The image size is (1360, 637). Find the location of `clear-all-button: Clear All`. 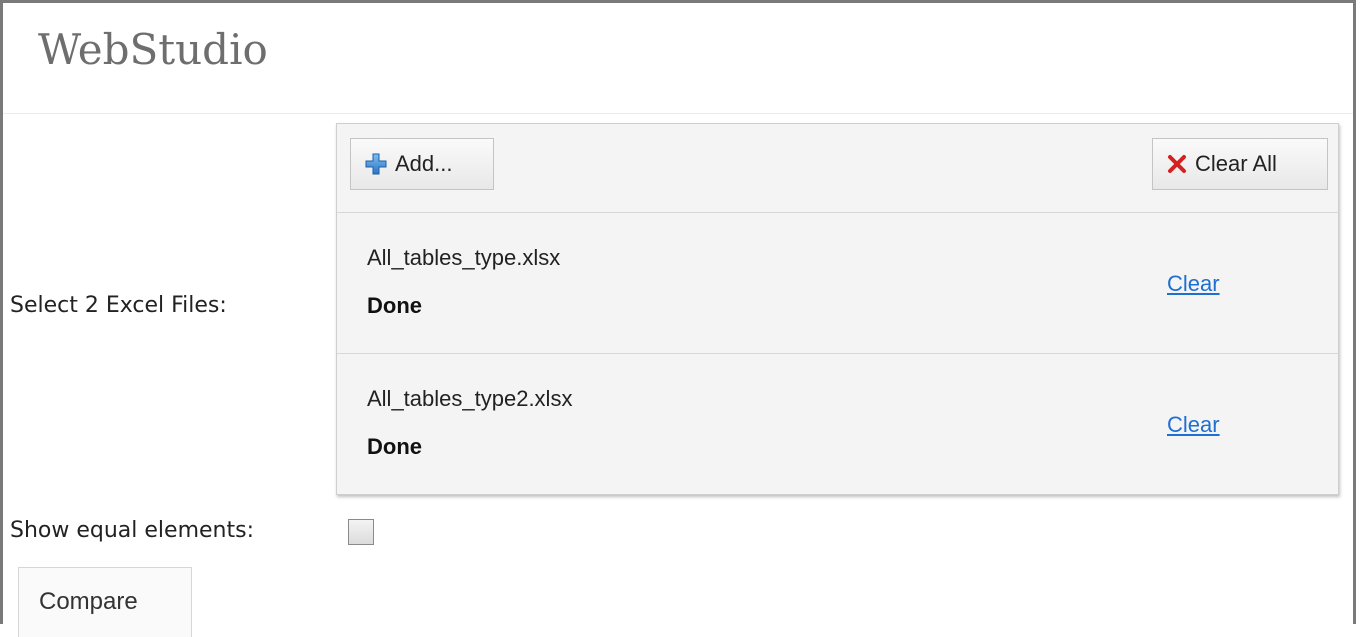

clear-all-button: Clear All is located at coordinates (1240, 164).